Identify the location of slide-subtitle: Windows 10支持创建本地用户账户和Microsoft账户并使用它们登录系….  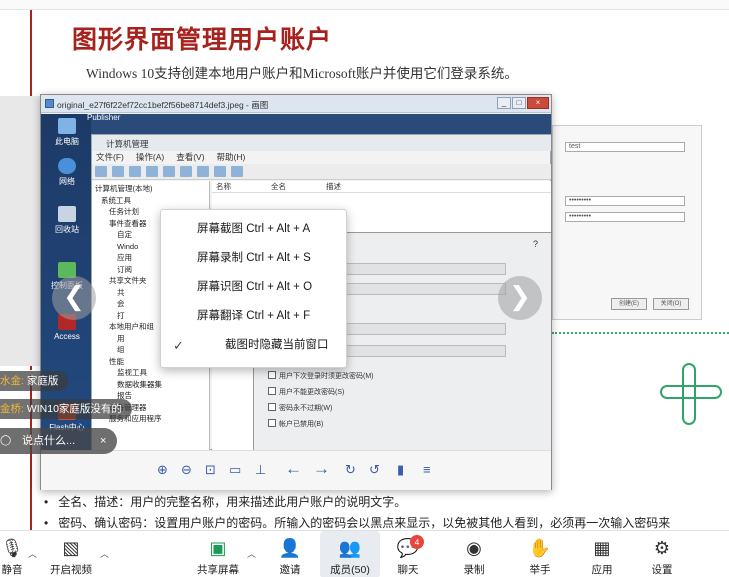
(302, 73).